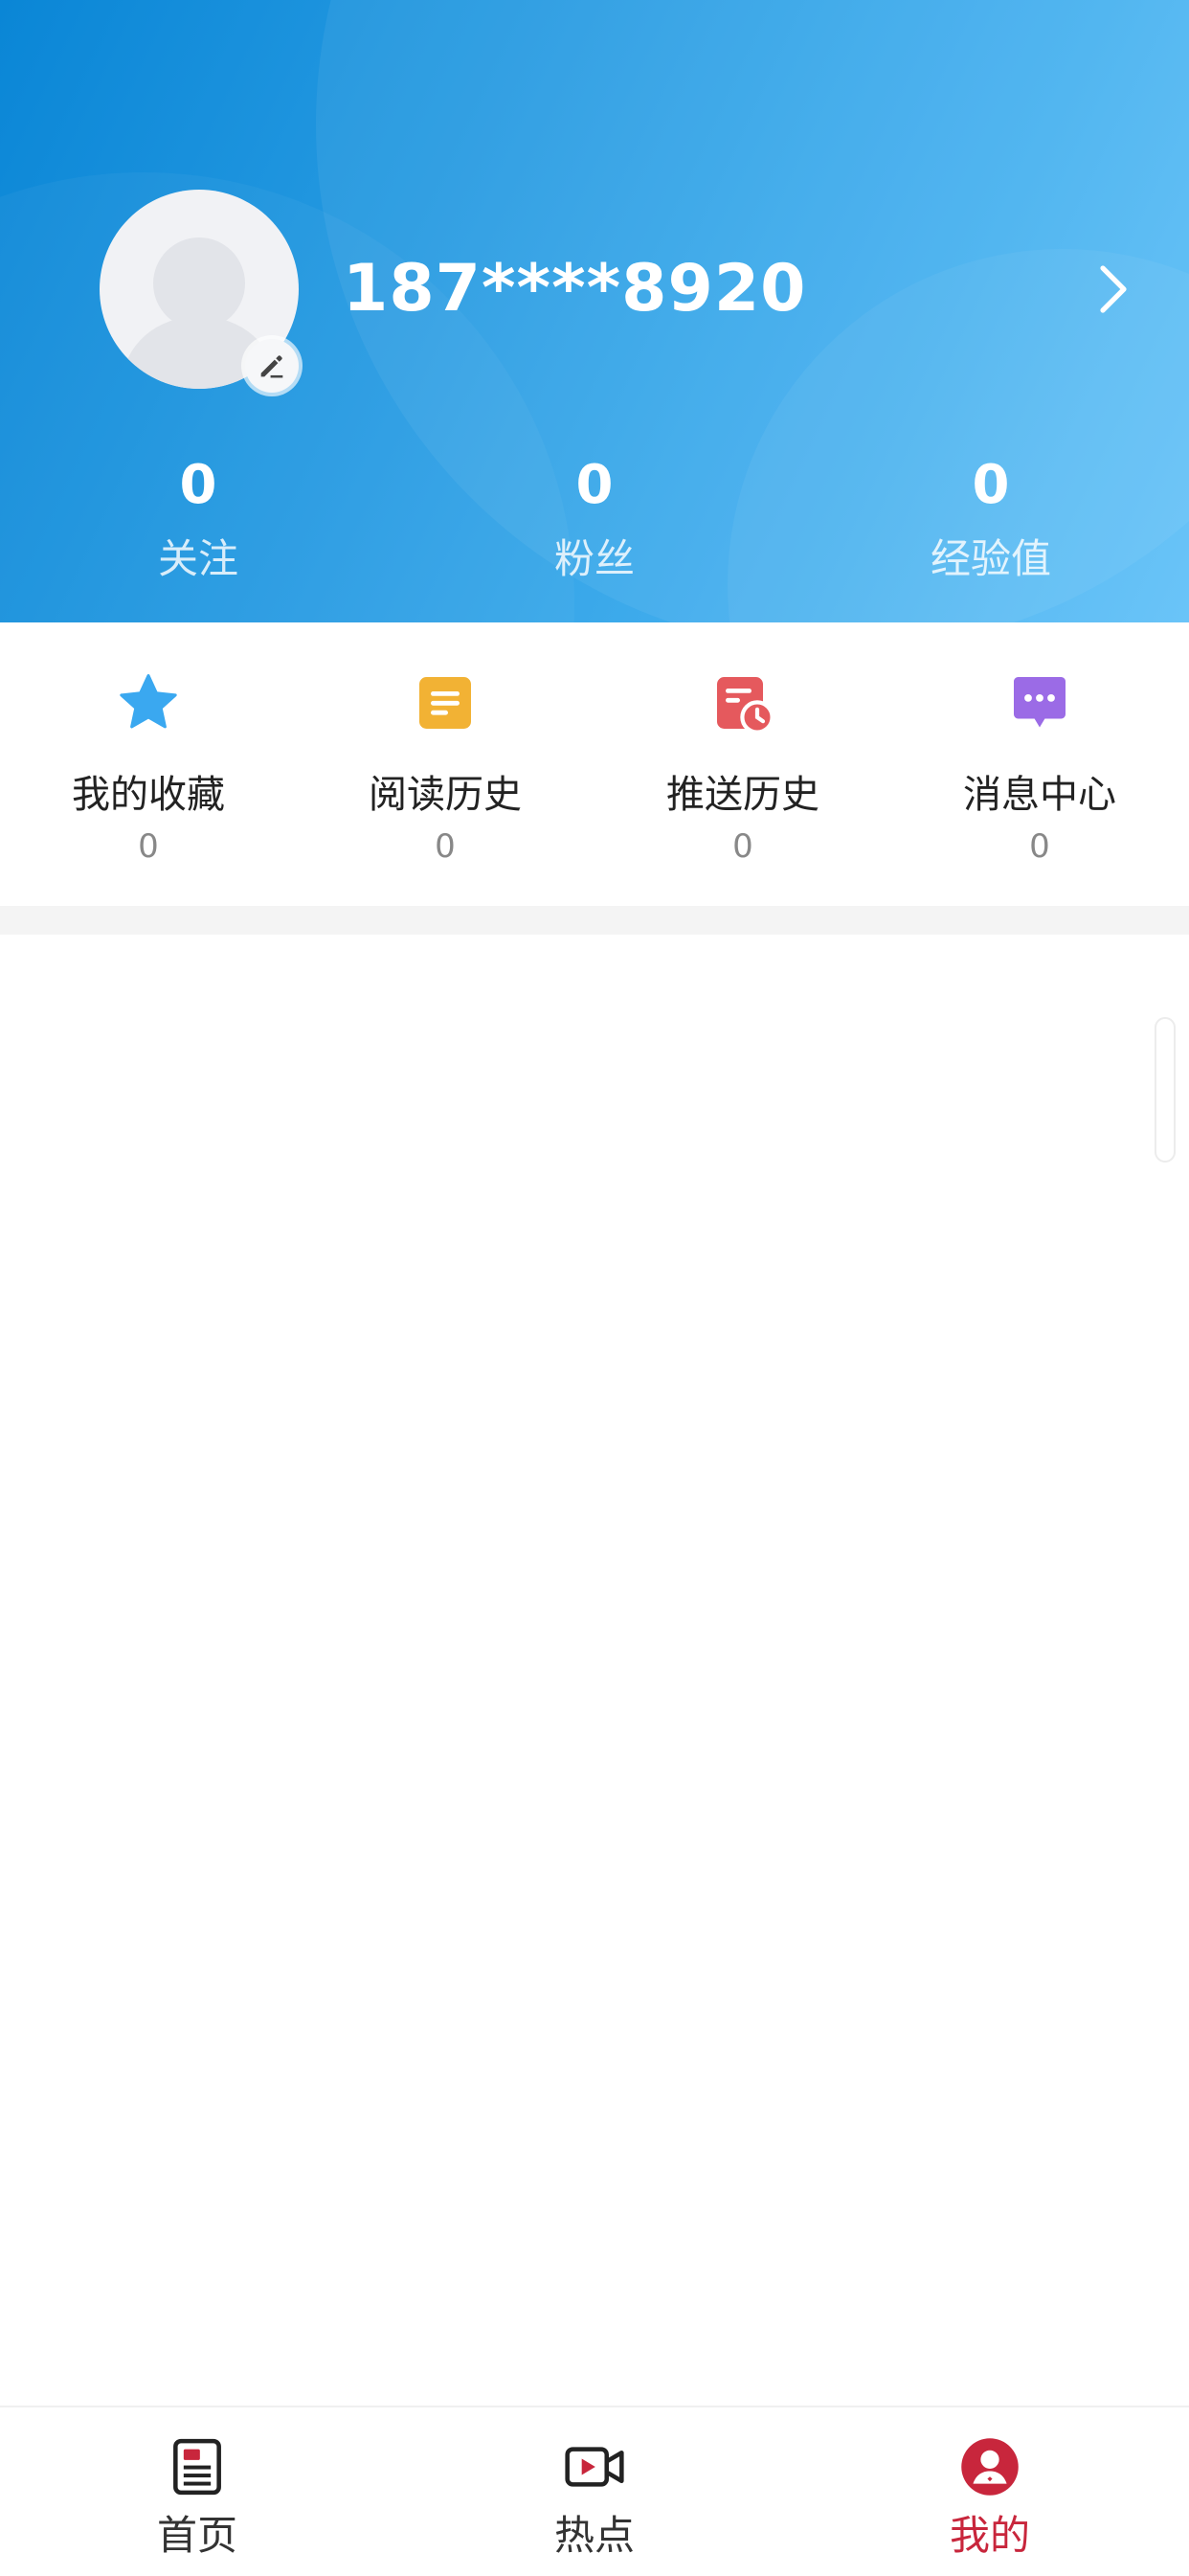 The width and height of the screenshot is (1189, 2576). What do you see at coordinates (574, 289) in the screenshot?
I see `username: 187****8920` at bounding box center [574, 289].